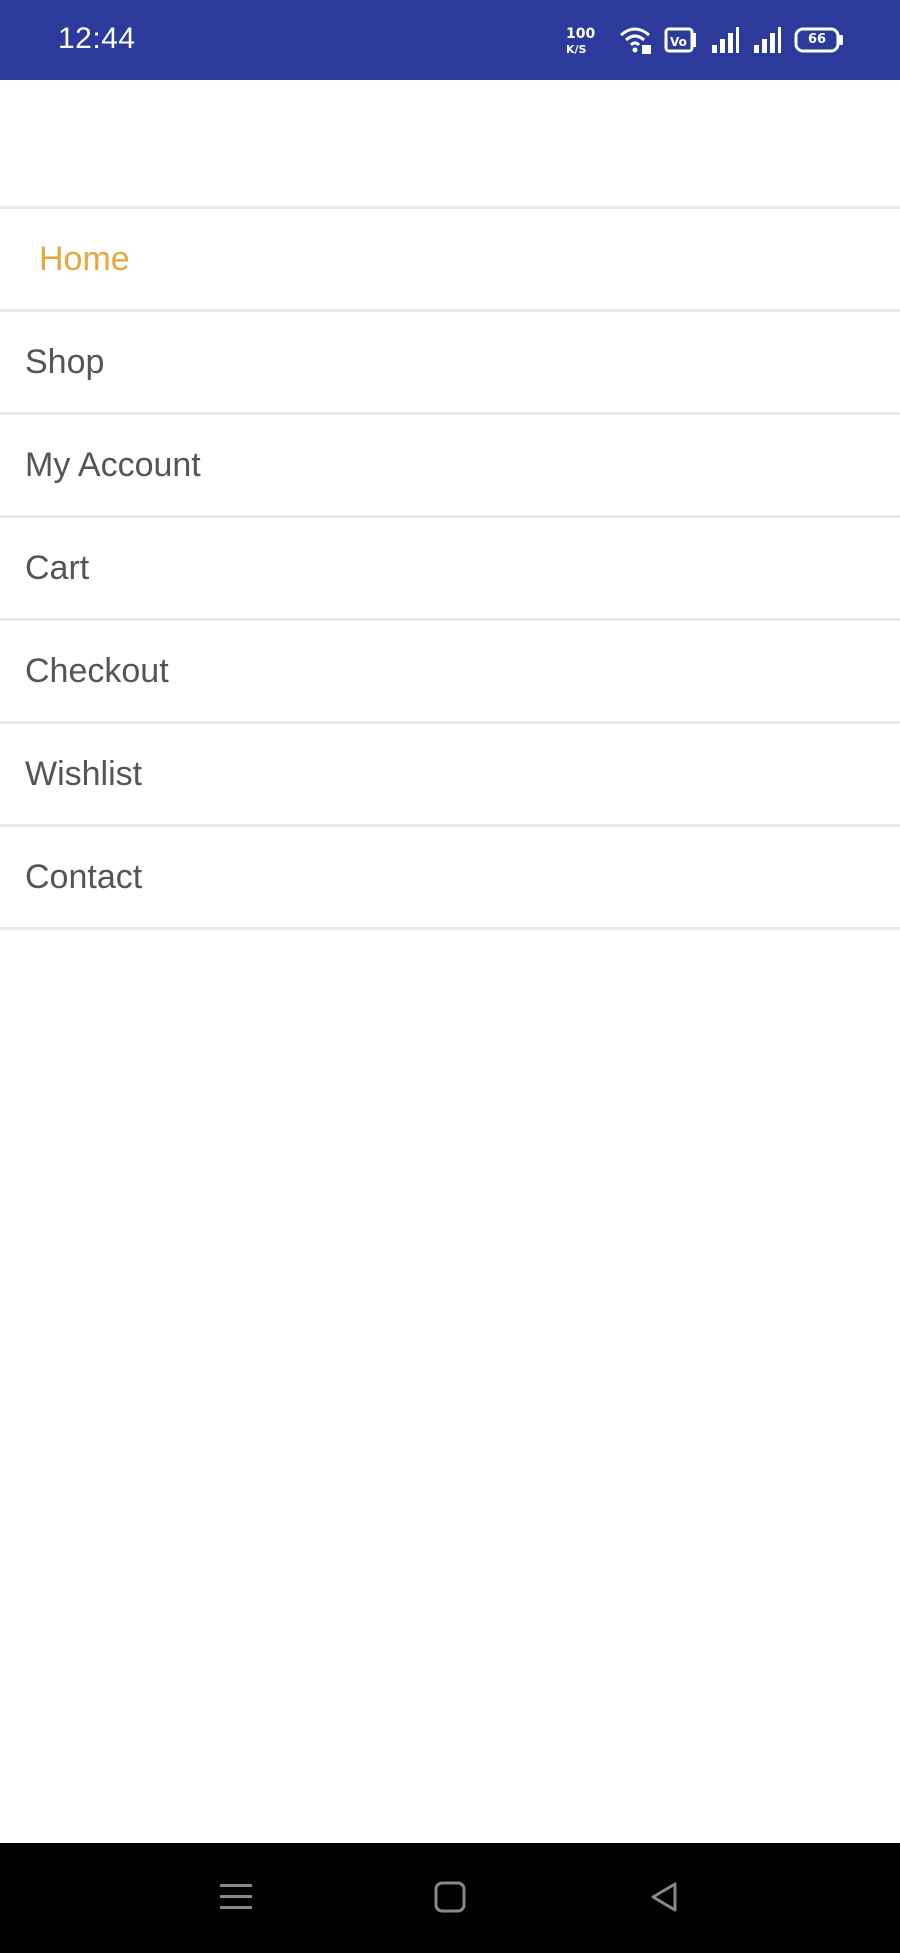  I want to click on menu-icon, so click(236, 1899).